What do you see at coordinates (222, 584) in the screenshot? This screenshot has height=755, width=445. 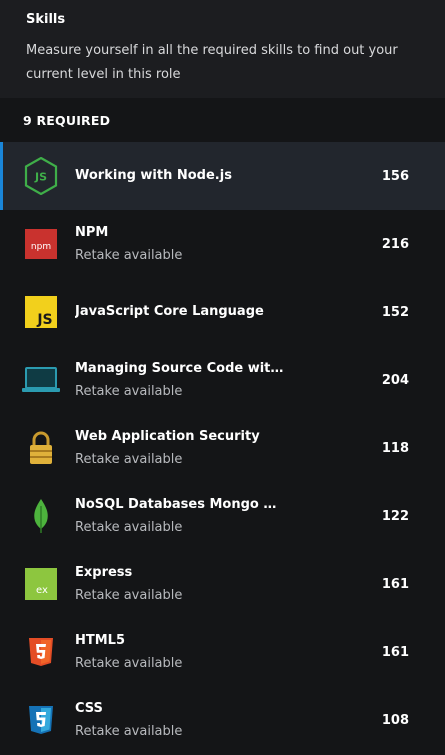 I see `skill-row-express: ex Express Retake available 161` at bounding box center [222, 584].